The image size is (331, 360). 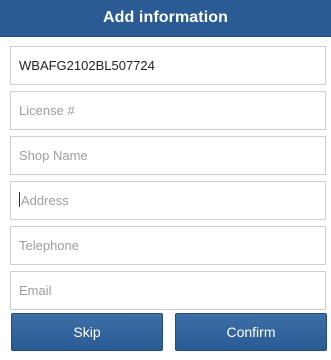 I want to click on confirm-button-label: Confirm, so click(x=251, y=332).